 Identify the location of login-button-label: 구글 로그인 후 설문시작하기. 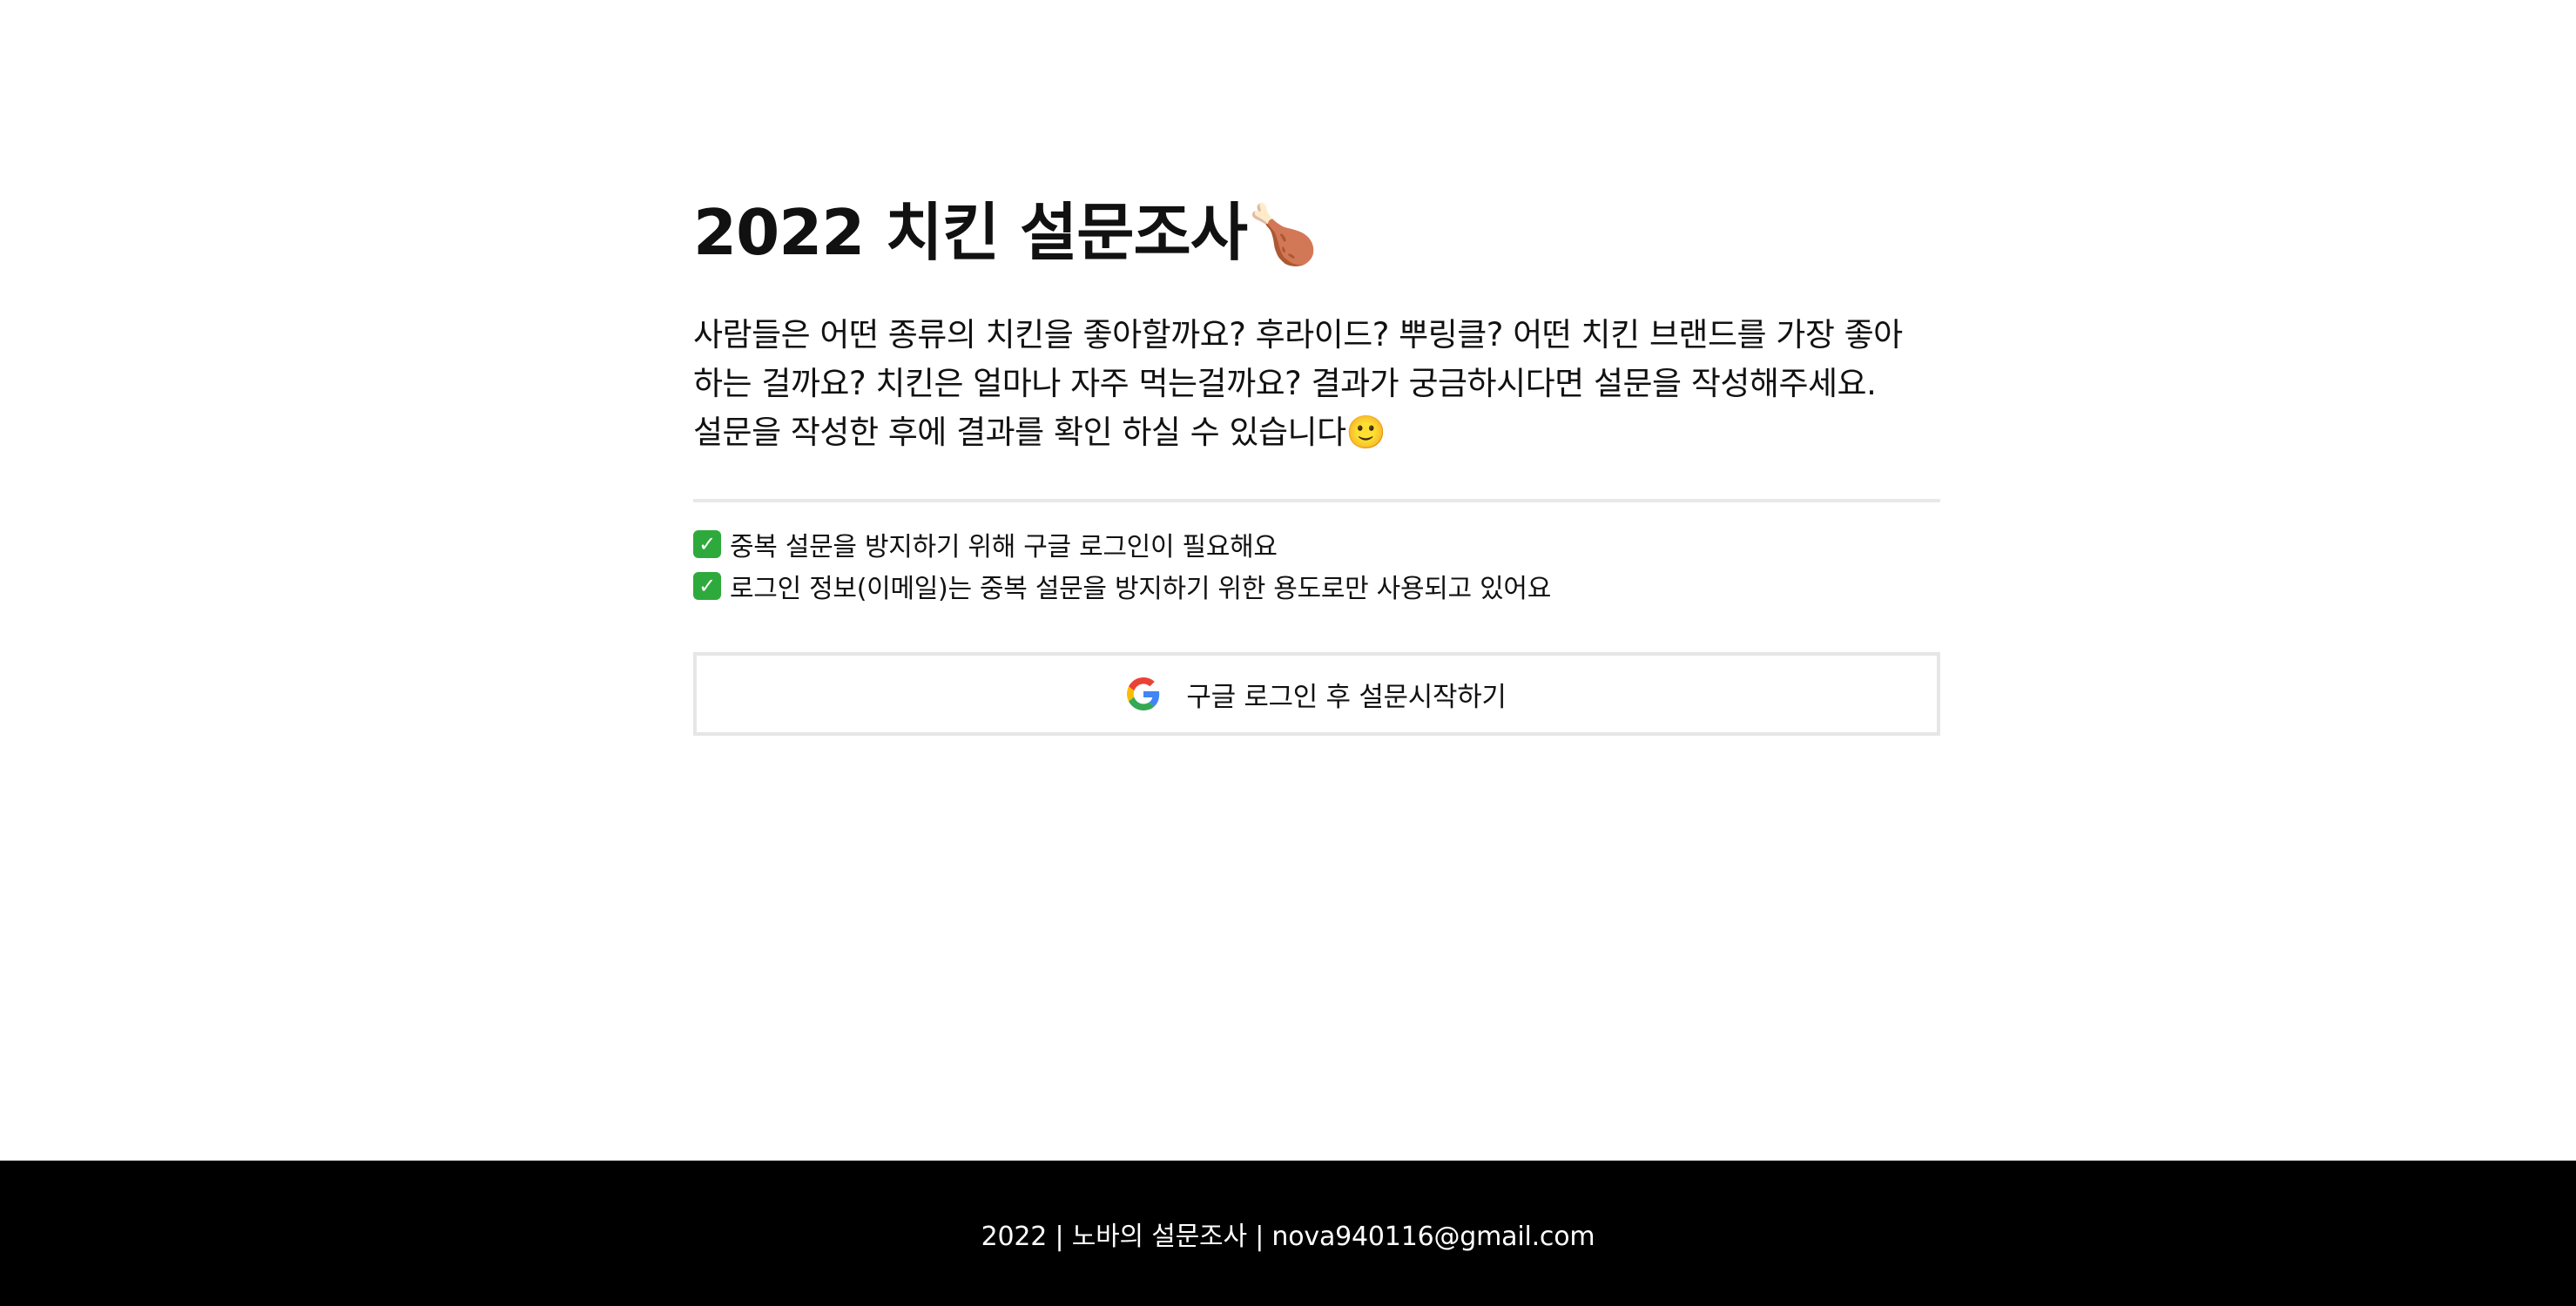
(1346, 697).